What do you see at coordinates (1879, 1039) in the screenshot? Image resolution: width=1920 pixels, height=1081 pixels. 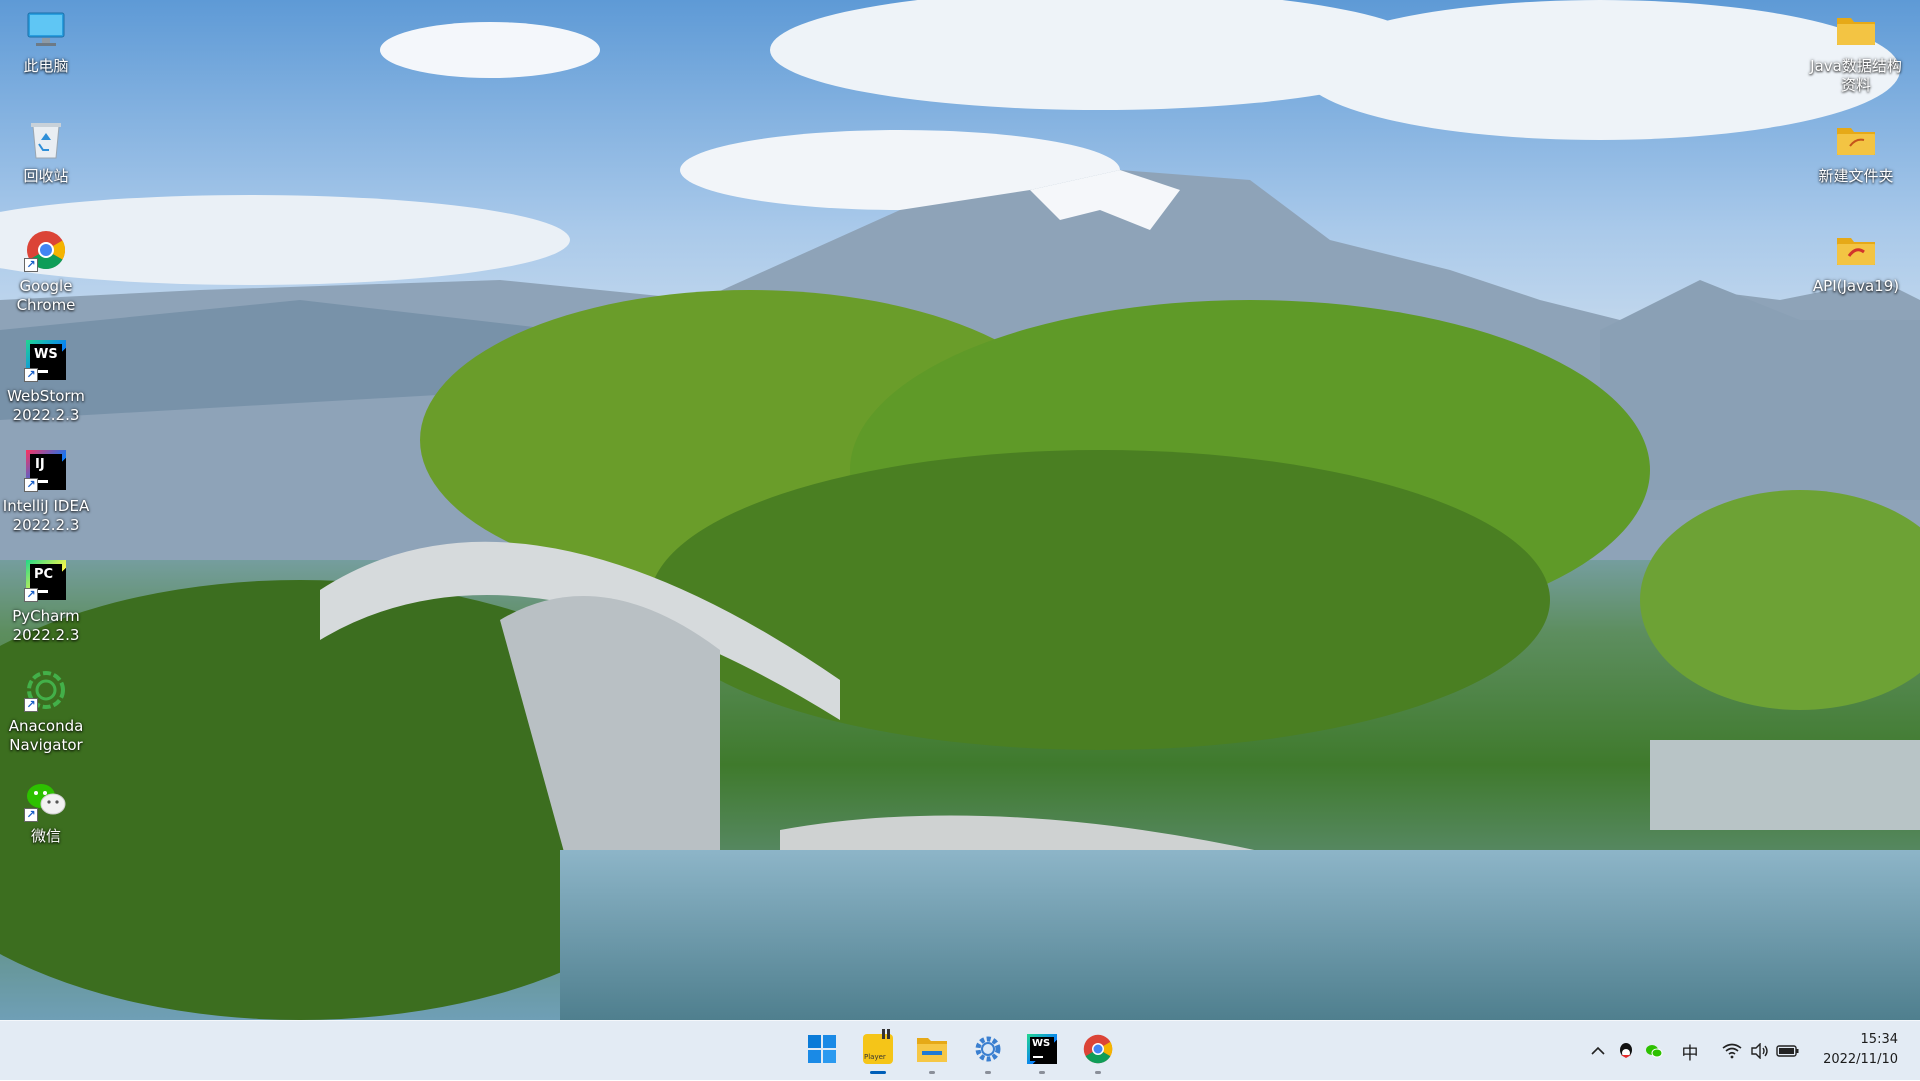 I see `clock-time: 15:34` at bounding box center [1879, 1039].